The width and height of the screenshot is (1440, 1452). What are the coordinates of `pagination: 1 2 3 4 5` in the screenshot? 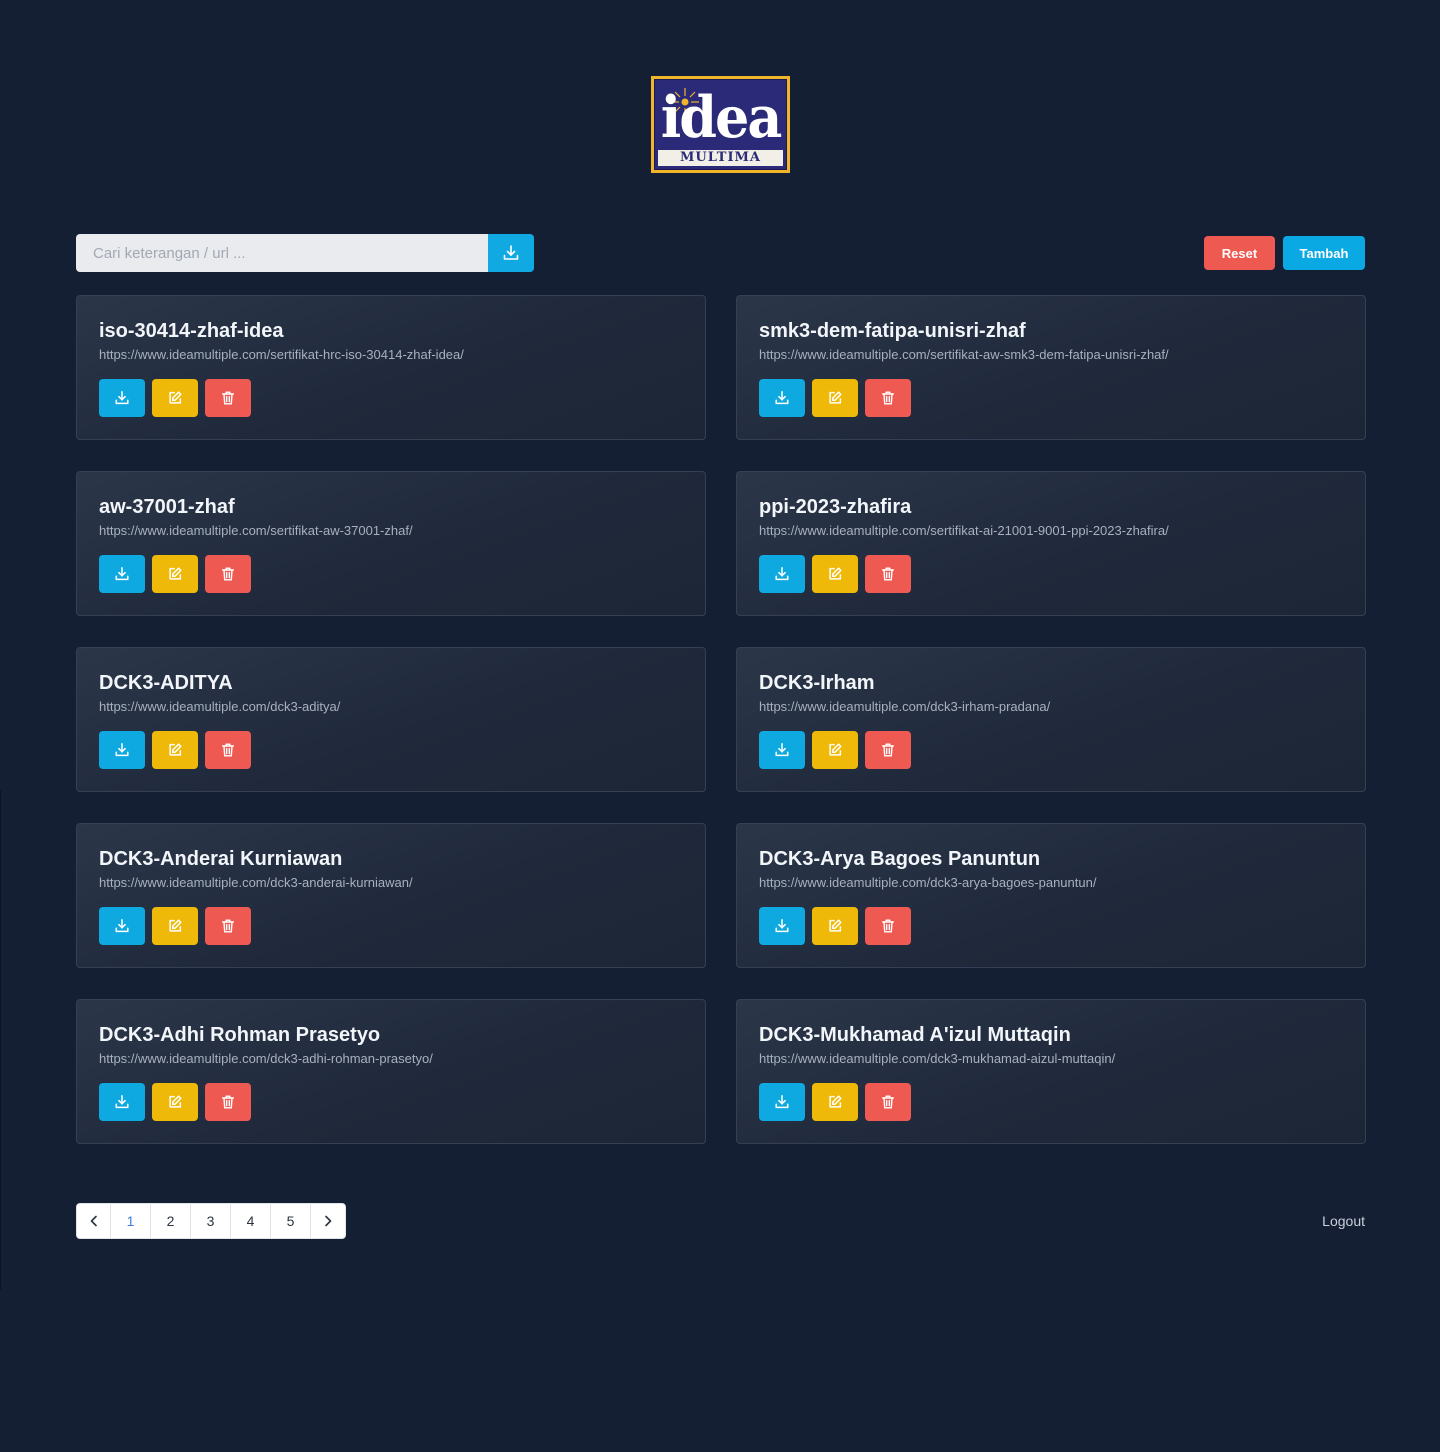 It's located at (211, 1221).